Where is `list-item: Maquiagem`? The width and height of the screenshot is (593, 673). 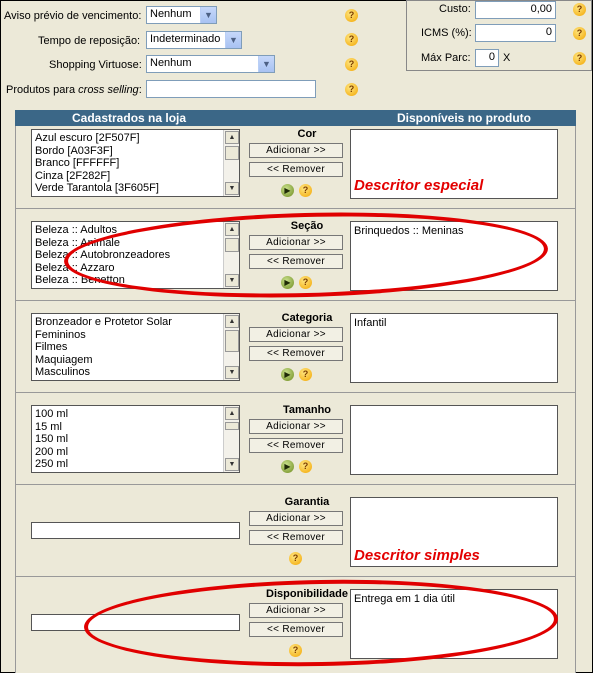 list-item: Maquiagem is located at coordinates (128, 360).